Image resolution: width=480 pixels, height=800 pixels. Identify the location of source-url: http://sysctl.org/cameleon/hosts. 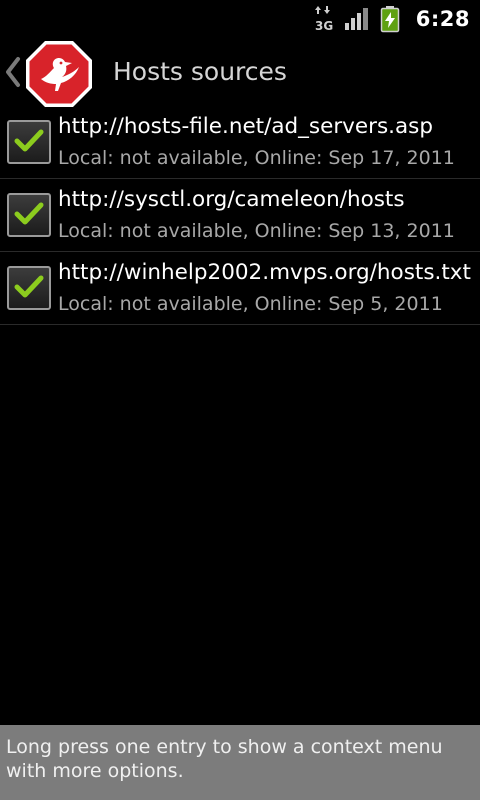
(231, 199).